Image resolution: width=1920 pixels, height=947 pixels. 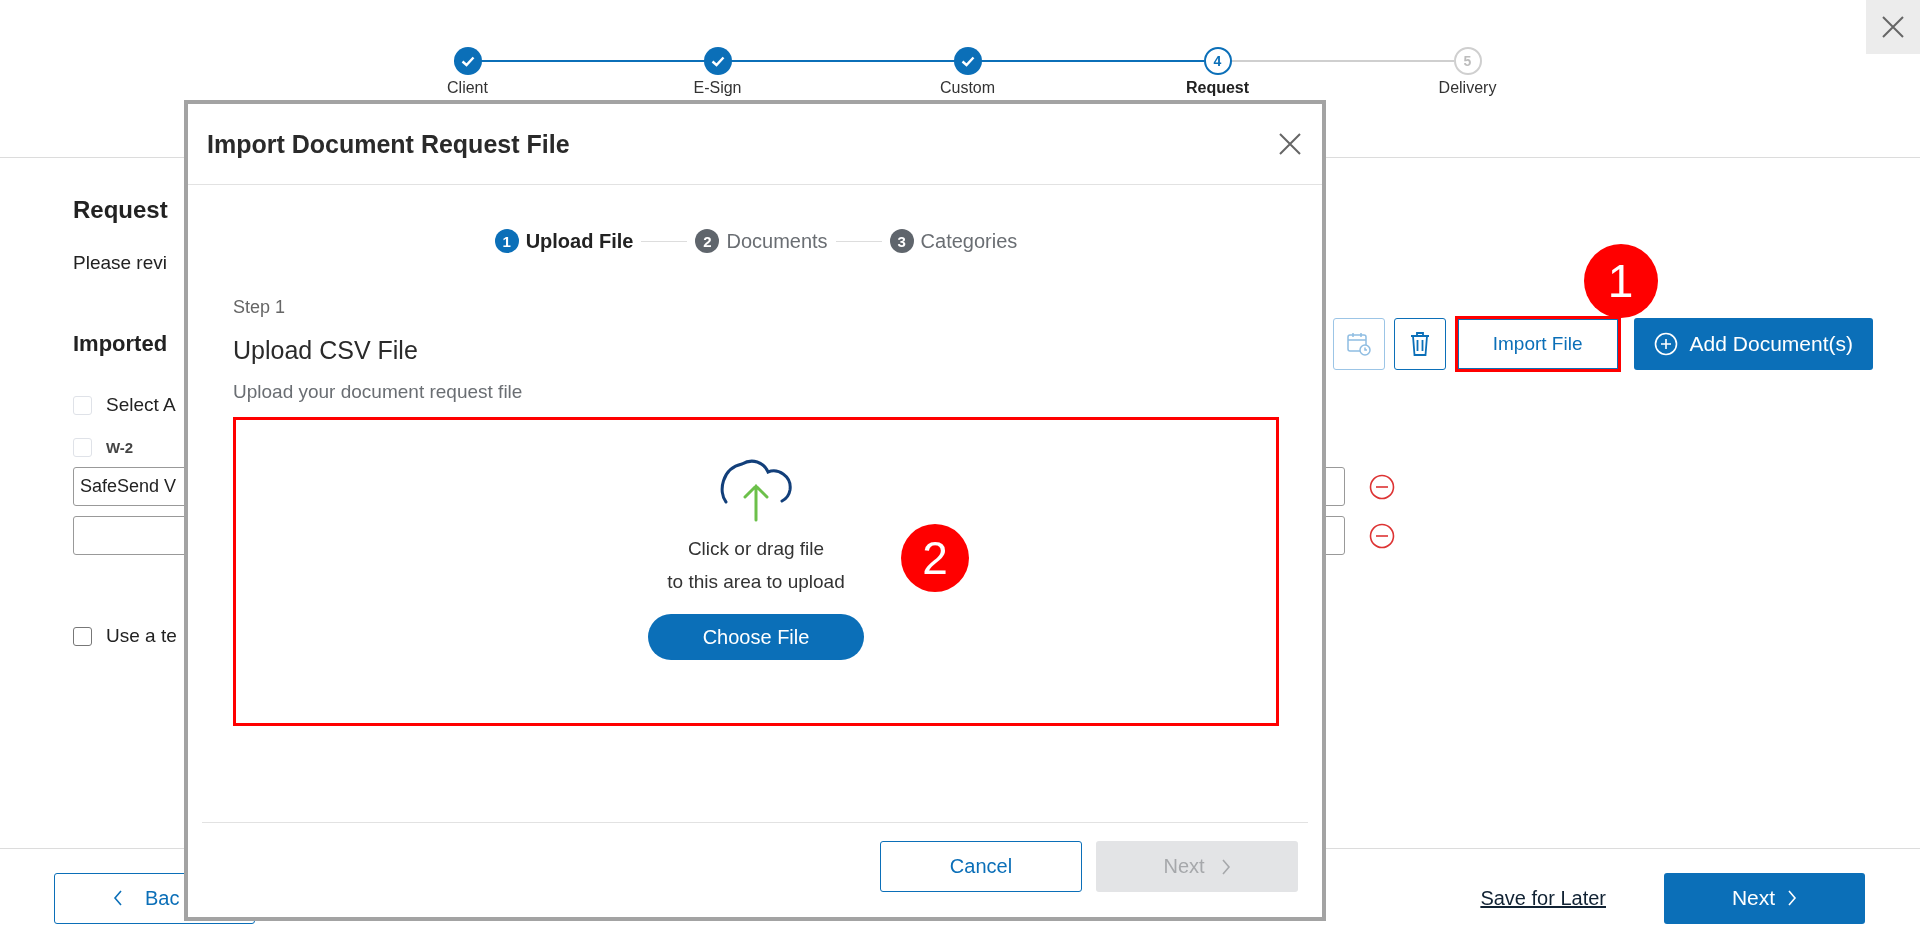 I want to click on section-heading: Upload CSV File, so click(x=326, y=350).